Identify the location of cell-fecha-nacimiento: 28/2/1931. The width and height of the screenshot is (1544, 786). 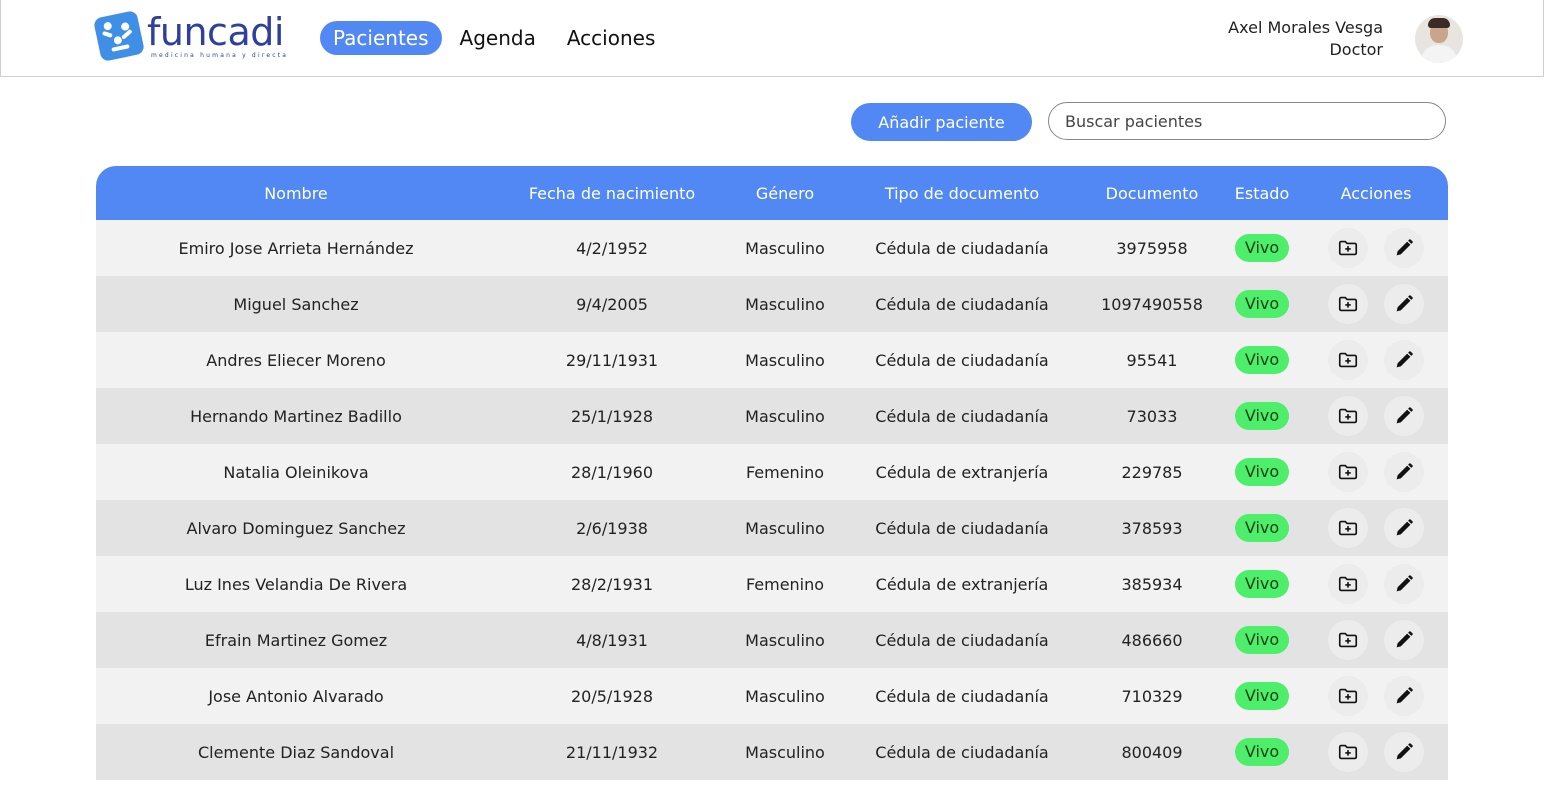
(612, 584).